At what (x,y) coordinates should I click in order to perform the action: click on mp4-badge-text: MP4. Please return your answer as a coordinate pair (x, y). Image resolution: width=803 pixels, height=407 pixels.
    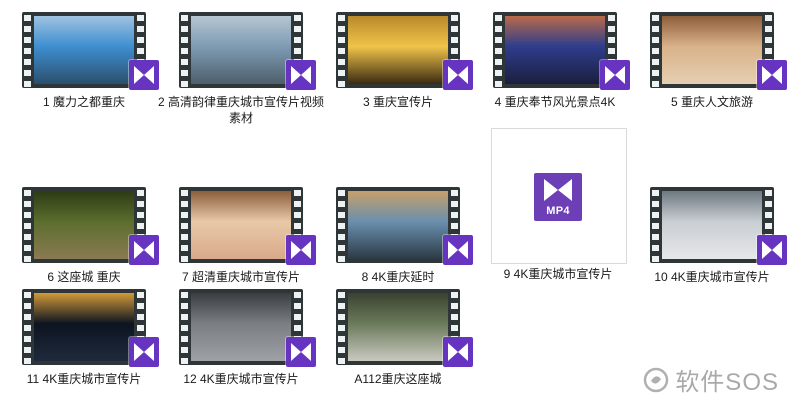
    Looking at the image, I should click on (558, 211).